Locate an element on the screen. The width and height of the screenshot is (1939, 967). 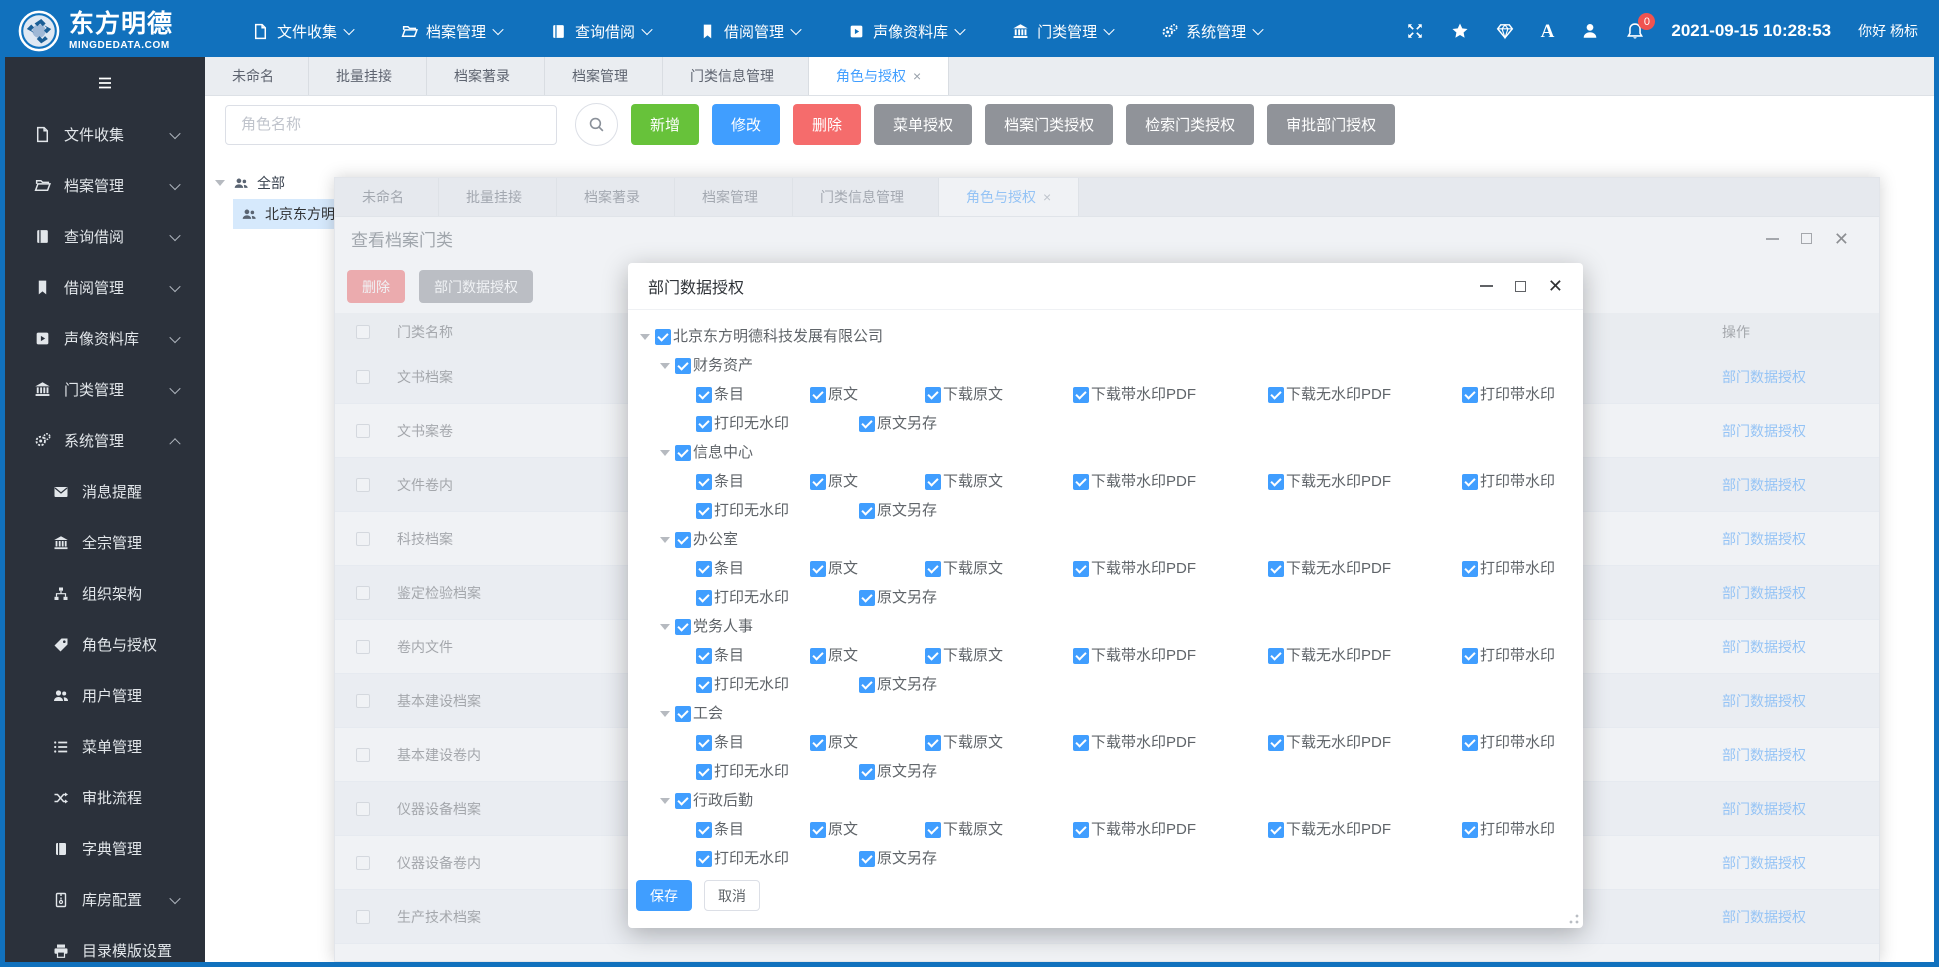
sidebar-item-category-mgmt: 门类管理 is located at coordinates (105, 389).